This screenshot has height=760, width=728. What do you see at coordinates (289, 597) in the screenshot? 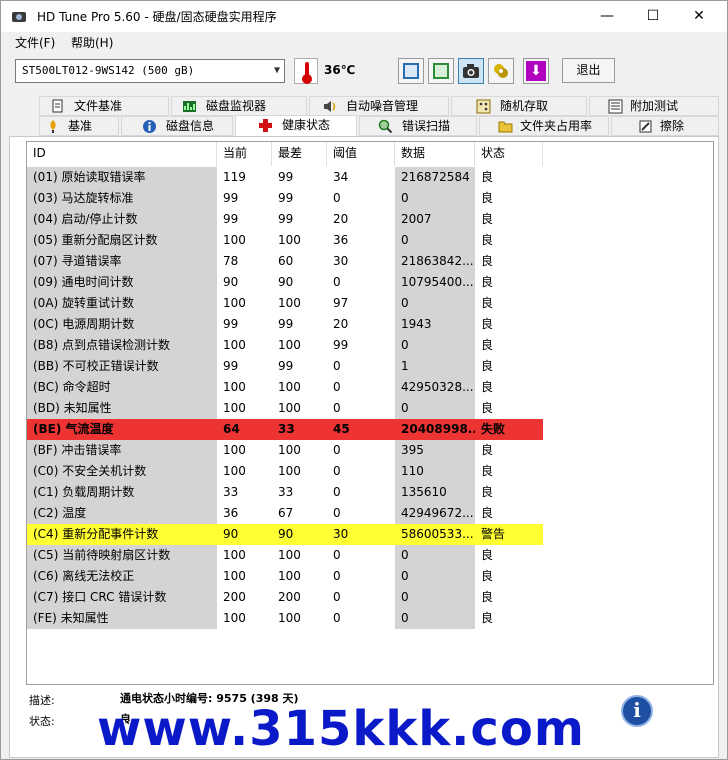
I see `worst-value-cell: 200` at bounding box center [289, 597].